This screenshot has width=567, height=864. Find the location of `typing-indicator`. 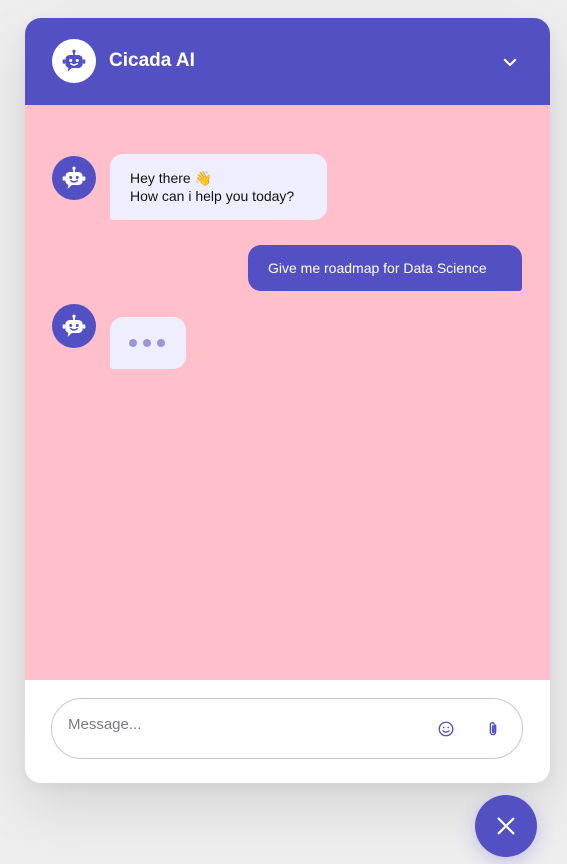

typing-indicator is located at coordinates (148, 343).